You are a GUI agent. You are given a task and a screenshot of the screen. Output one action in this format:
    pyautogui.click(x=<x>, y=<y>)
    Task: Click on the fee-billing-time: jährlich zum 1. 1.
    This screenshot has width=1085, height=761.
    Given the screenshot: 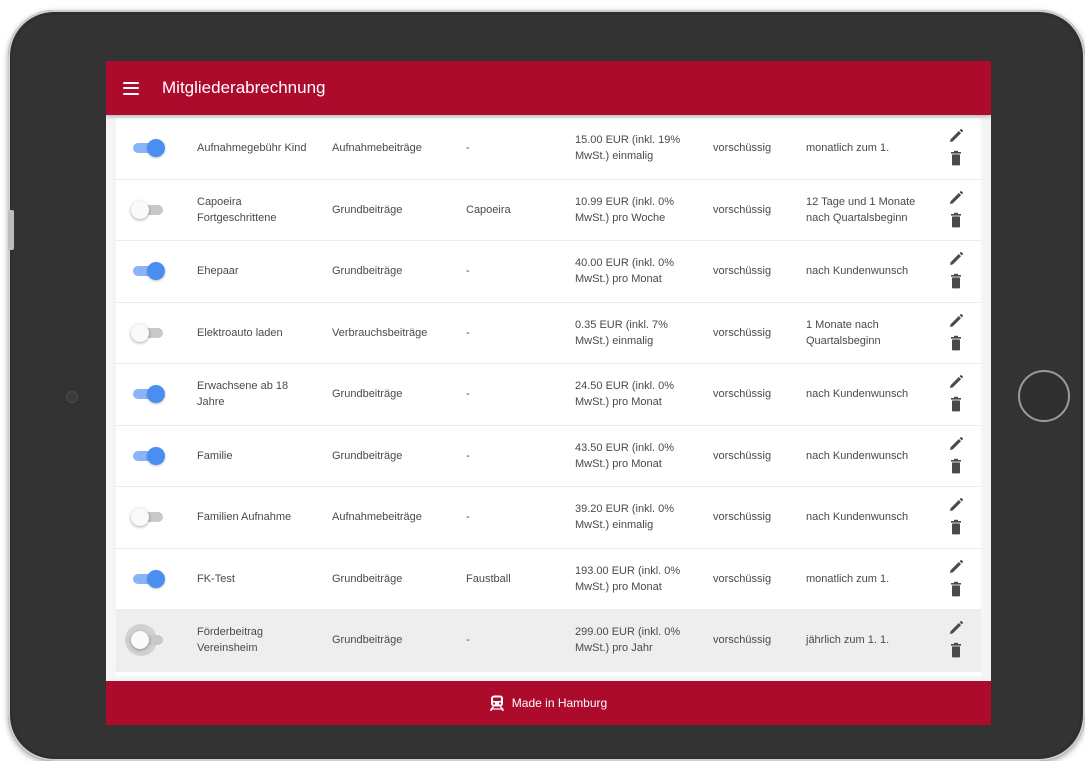 What is the action you would take?
    pyautogui.click(x=848, y=640)
    